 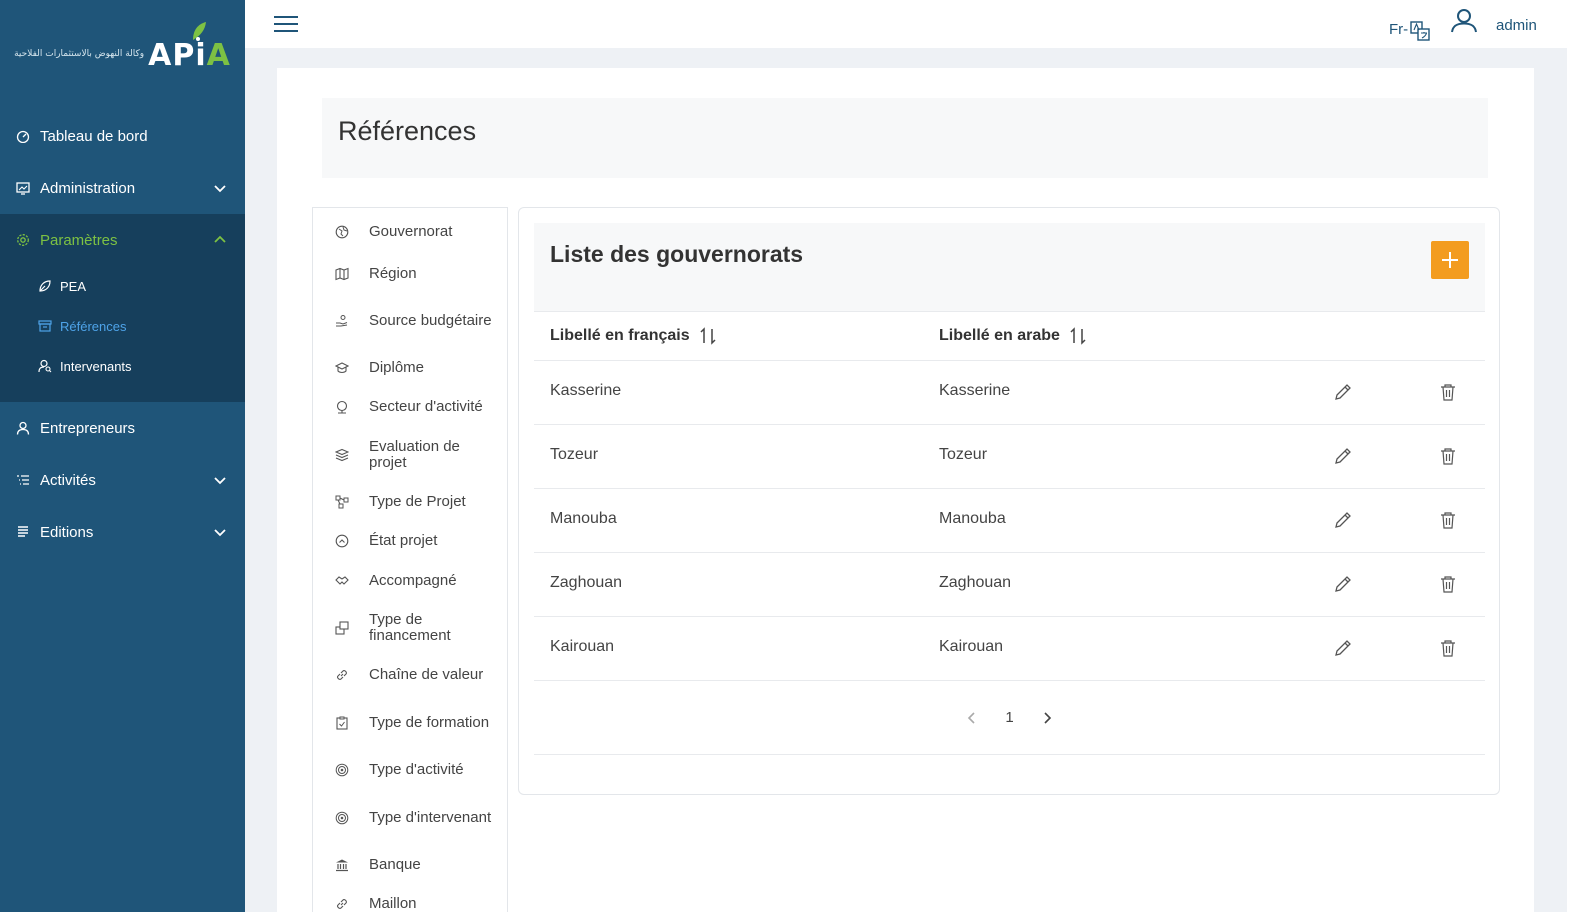 I want to click on money-icon, so click(x=342, y=627).